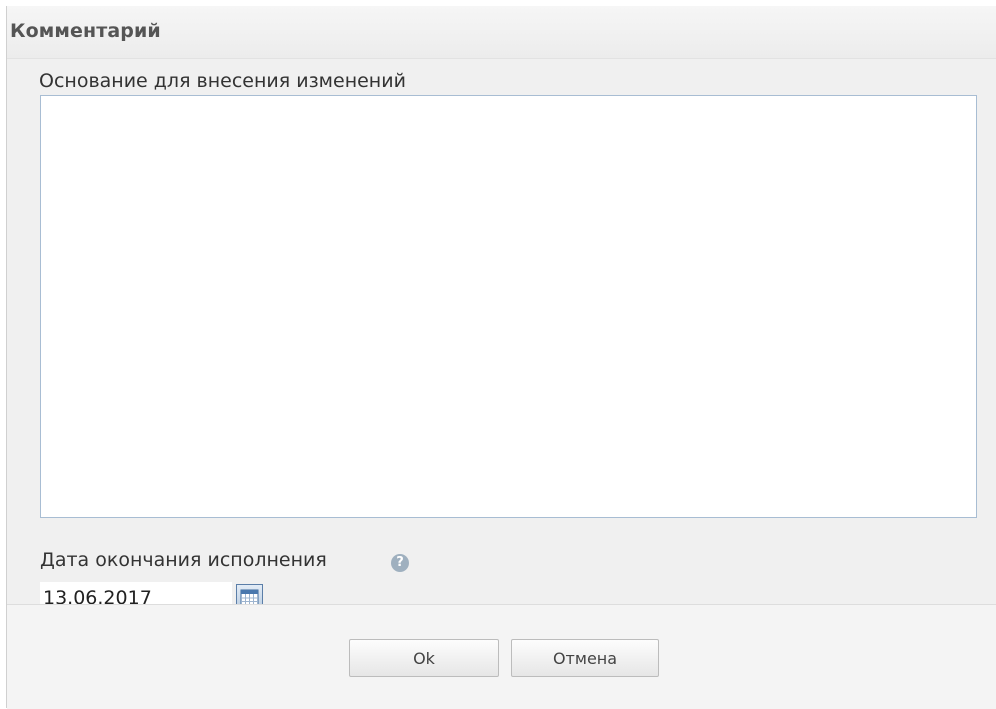 This screenshot has width=996, height=709. Describe the element at coordinates (501, 32) in the screenshot. I see `dialog-header: Комментарий` at that location.